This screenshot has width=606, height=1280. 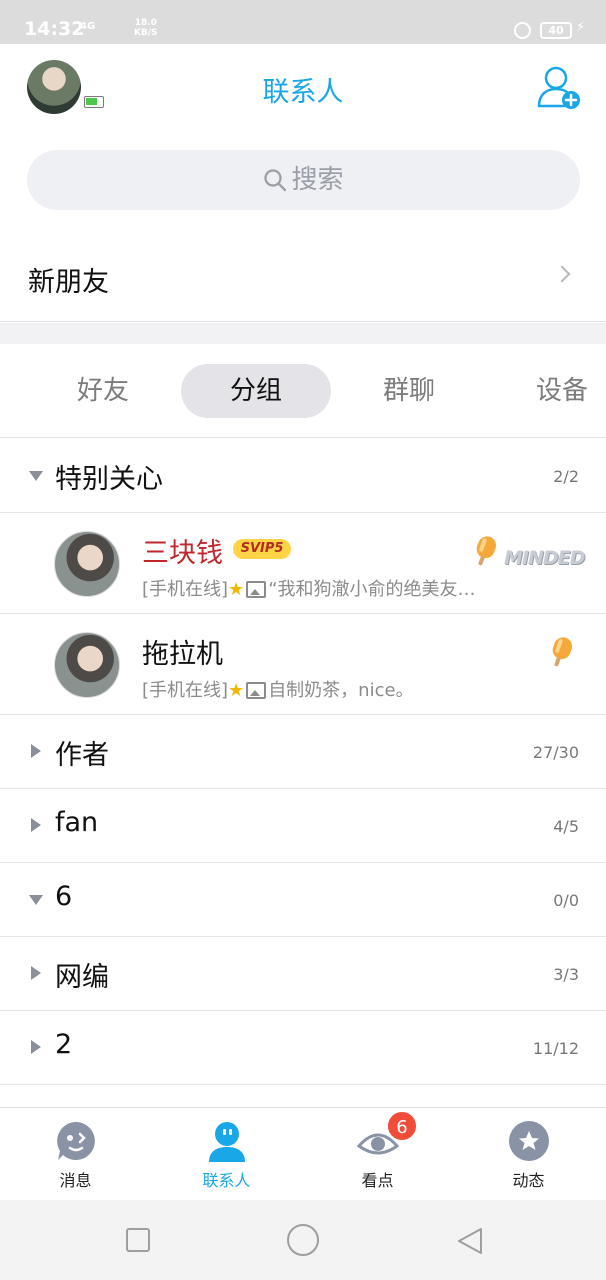 What do you see at coordinates (317, 180) in the screenshot?
I see `search-placeholder: 搜索` at bounding box center [317, 180].